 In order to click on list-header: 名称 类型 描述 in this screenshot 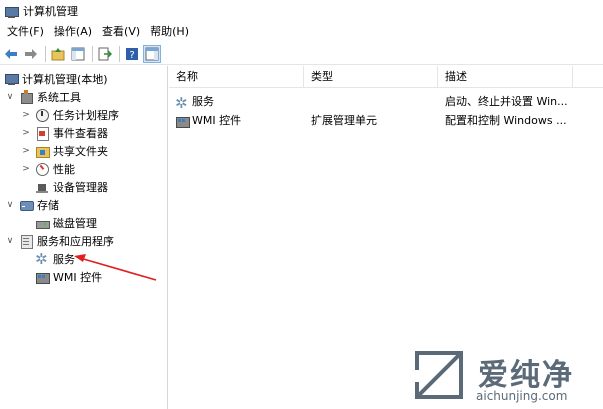, I will do `click(386, 77)`.